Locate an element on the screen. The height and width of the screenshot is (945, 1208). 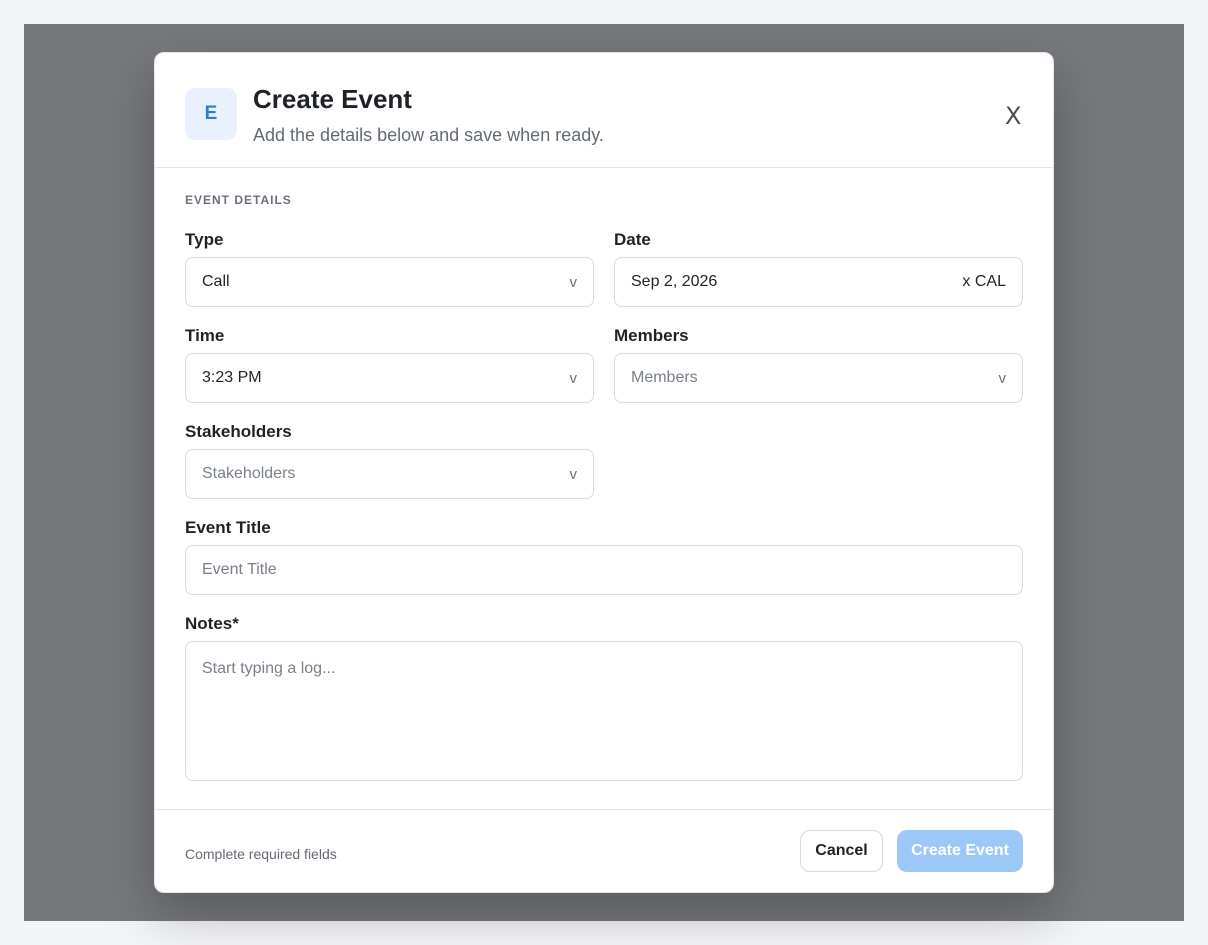
calendar-icon: x CAL is located at coordinates (984, 282).